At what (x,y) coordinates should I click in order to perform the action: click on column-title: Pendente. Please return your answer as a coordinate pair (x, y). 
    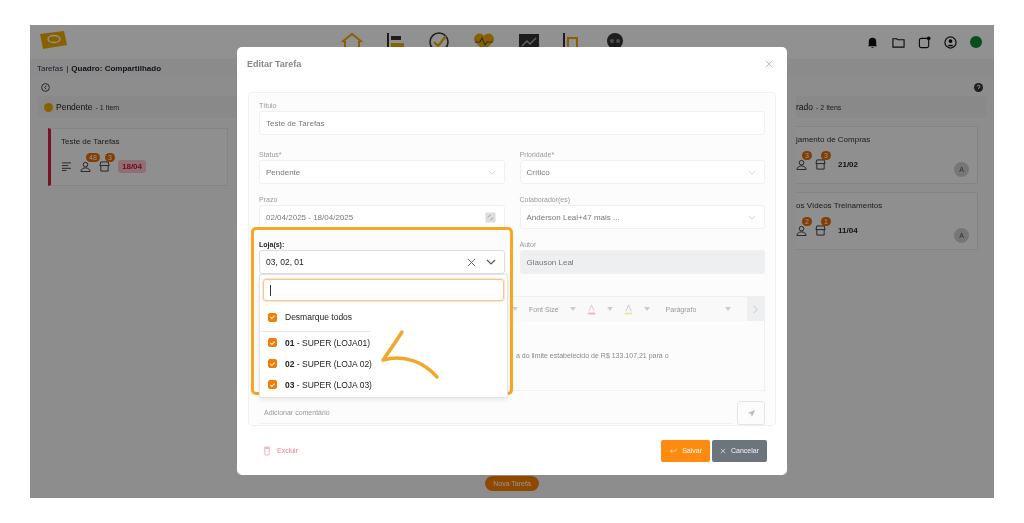
    Looking at the image, I should click on (74, 107).